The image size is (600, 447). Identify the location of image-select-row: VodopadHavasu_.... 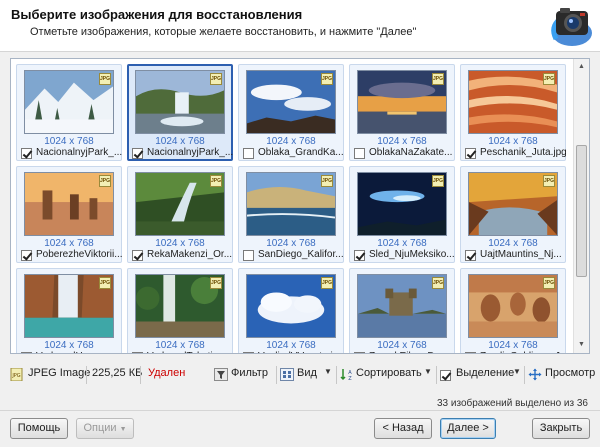
(71, 352).